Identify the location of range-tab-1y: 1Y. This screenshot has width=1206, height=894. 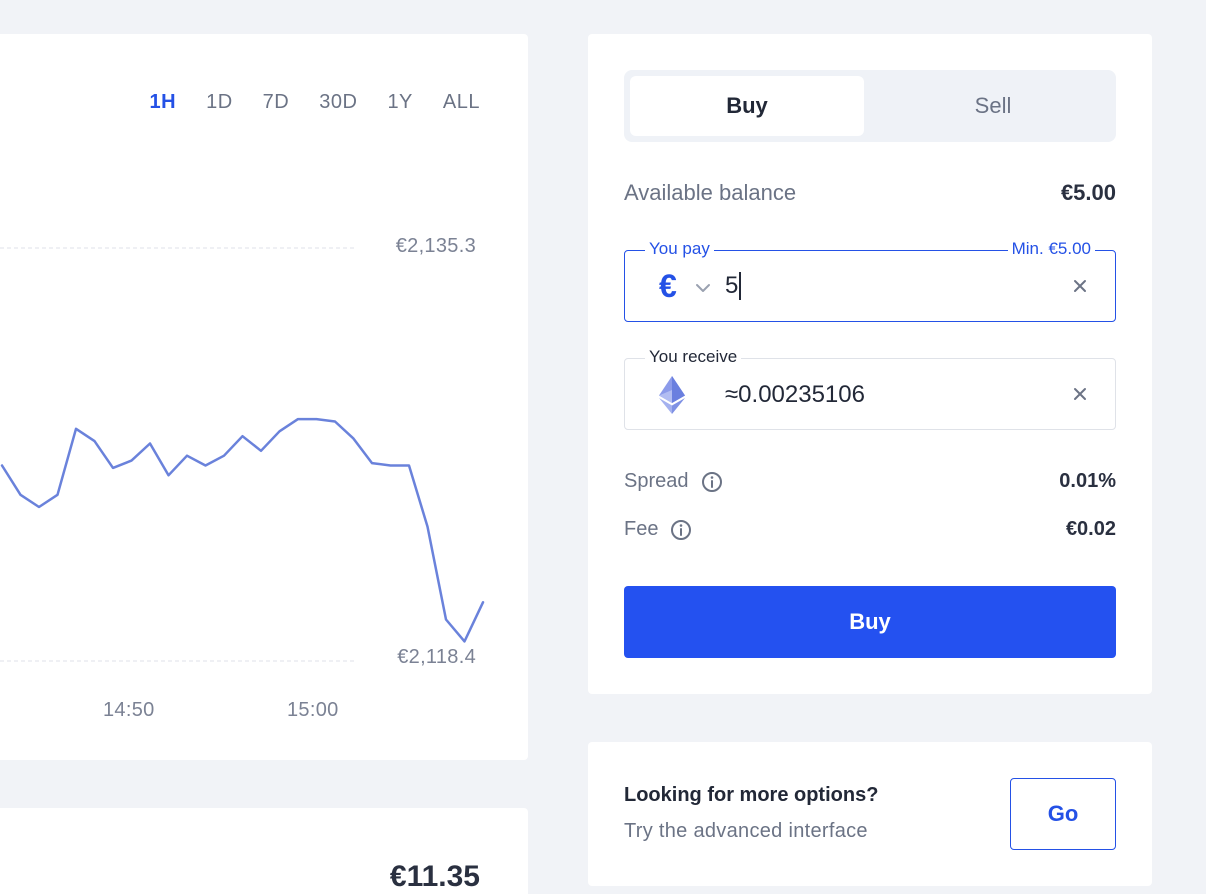
(399, 102).